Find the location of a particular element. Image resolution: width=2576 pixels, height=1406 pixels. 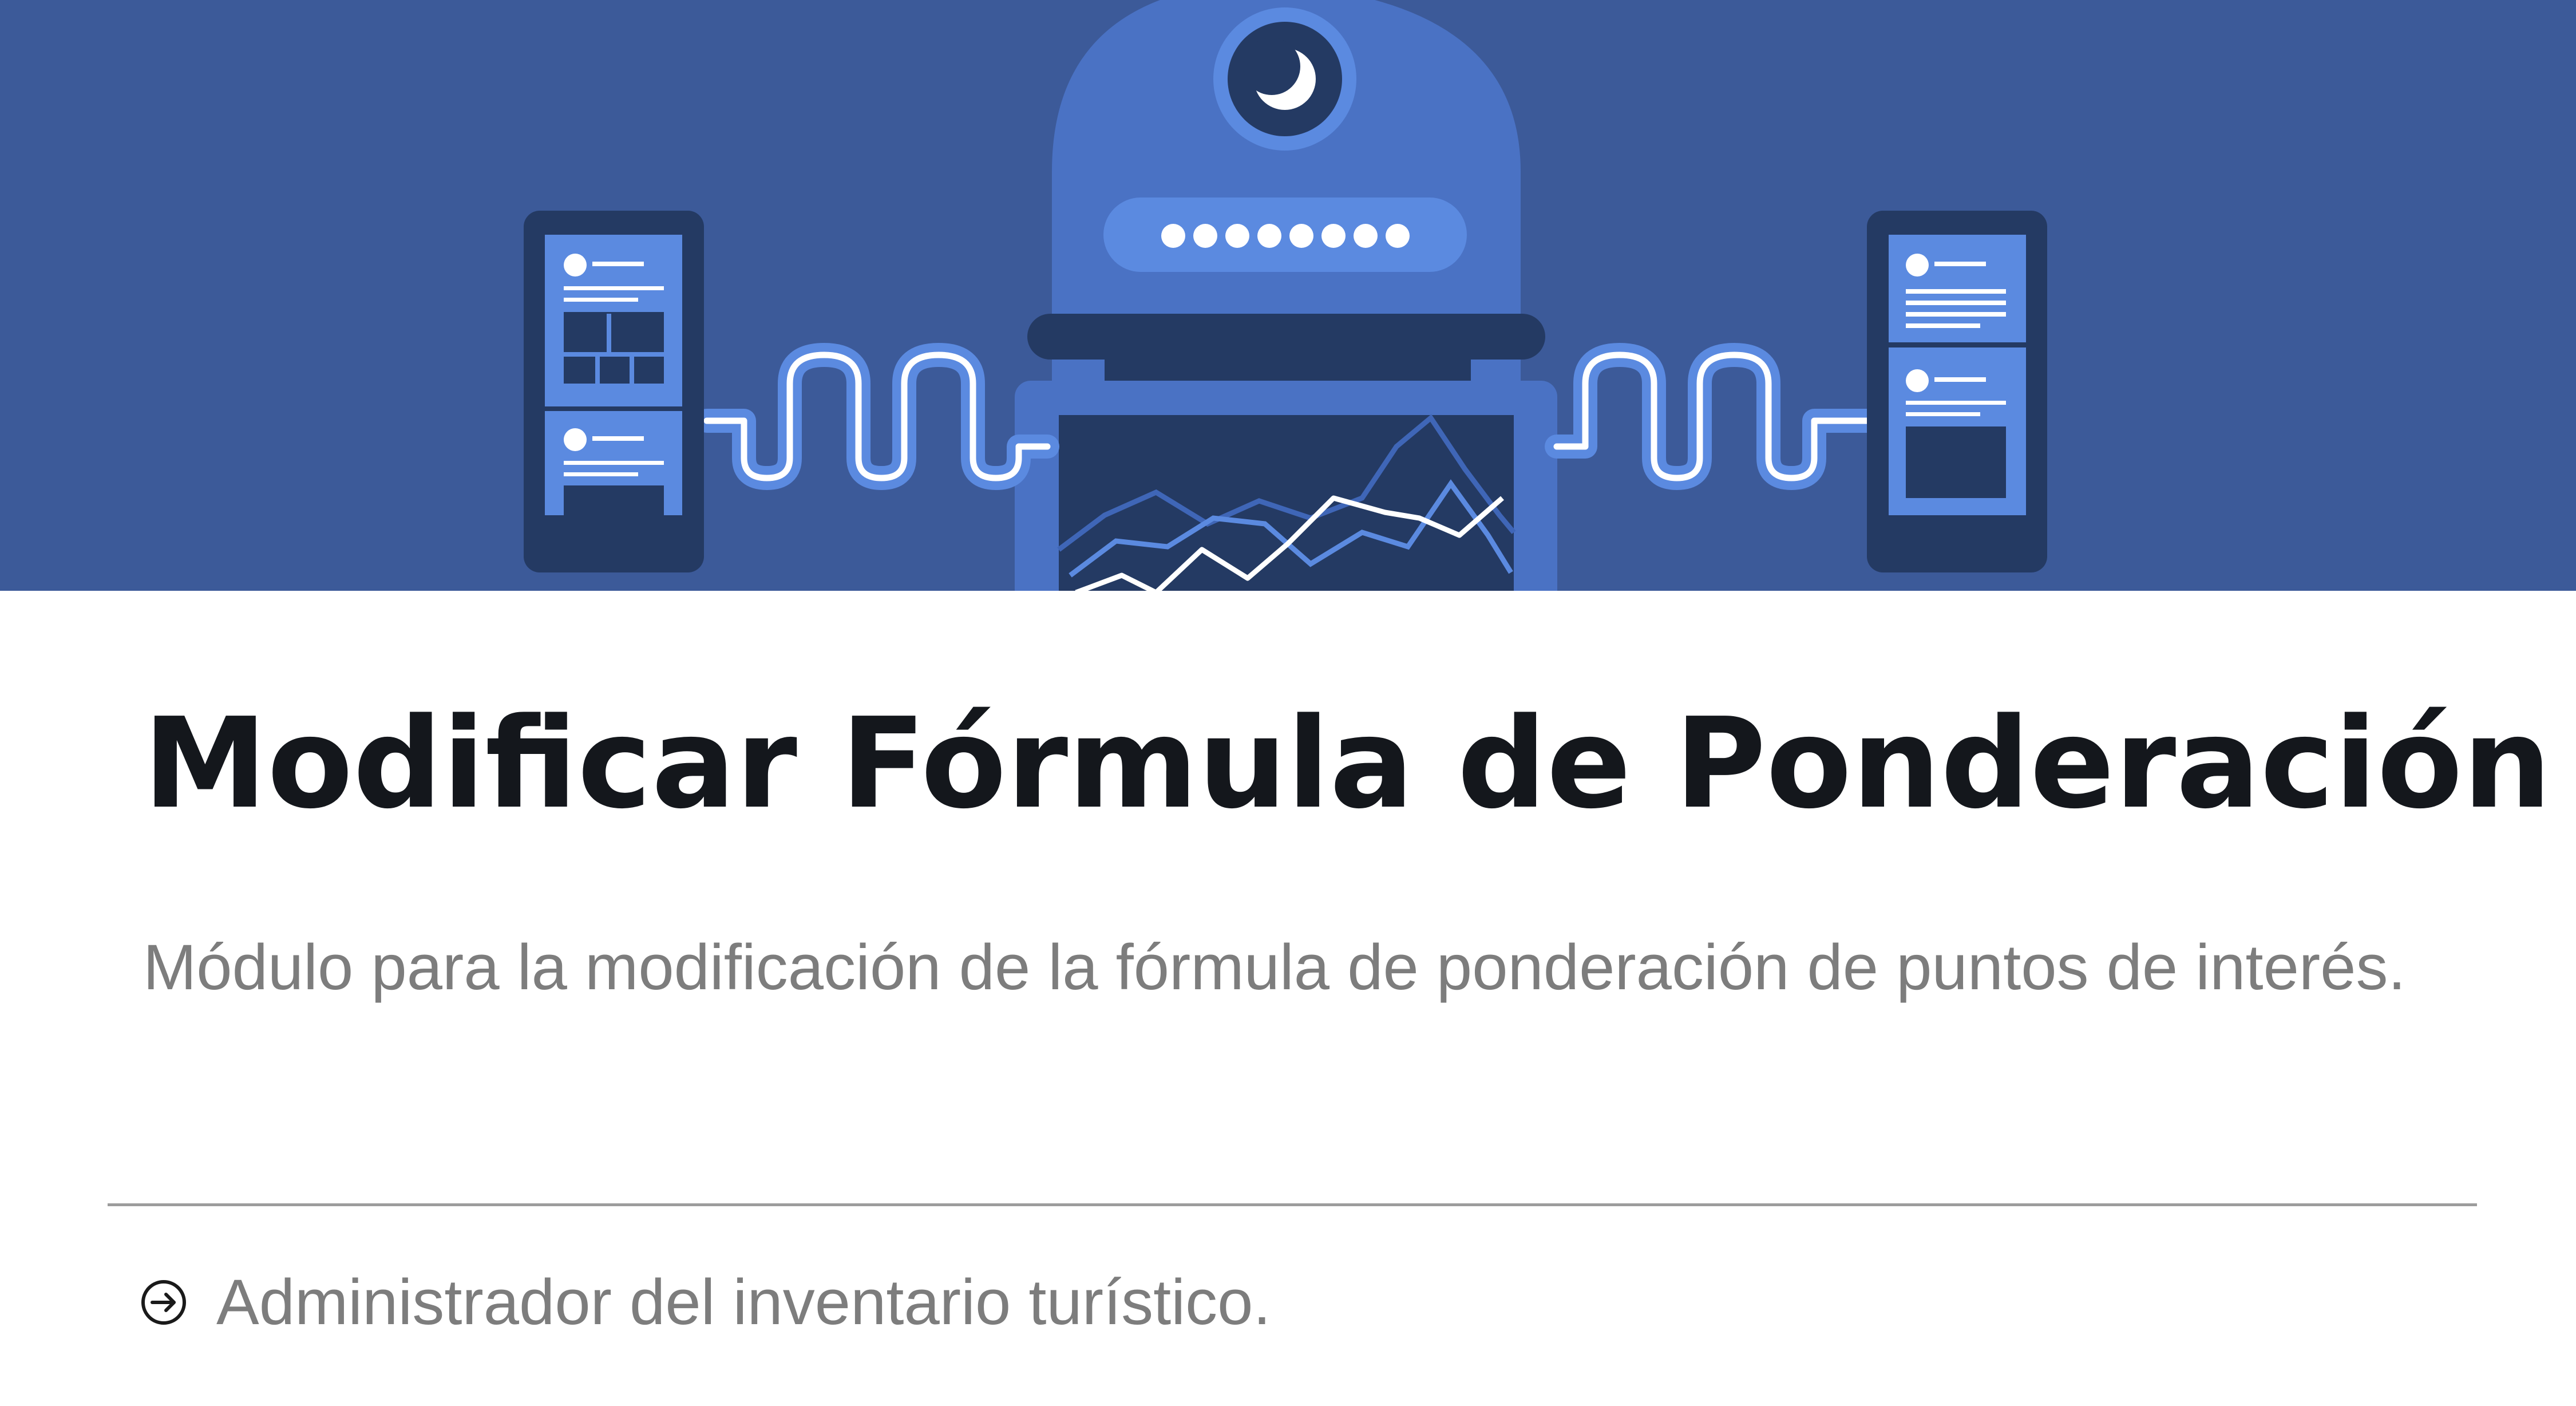

divider is located at coordinates (1292, 1204).